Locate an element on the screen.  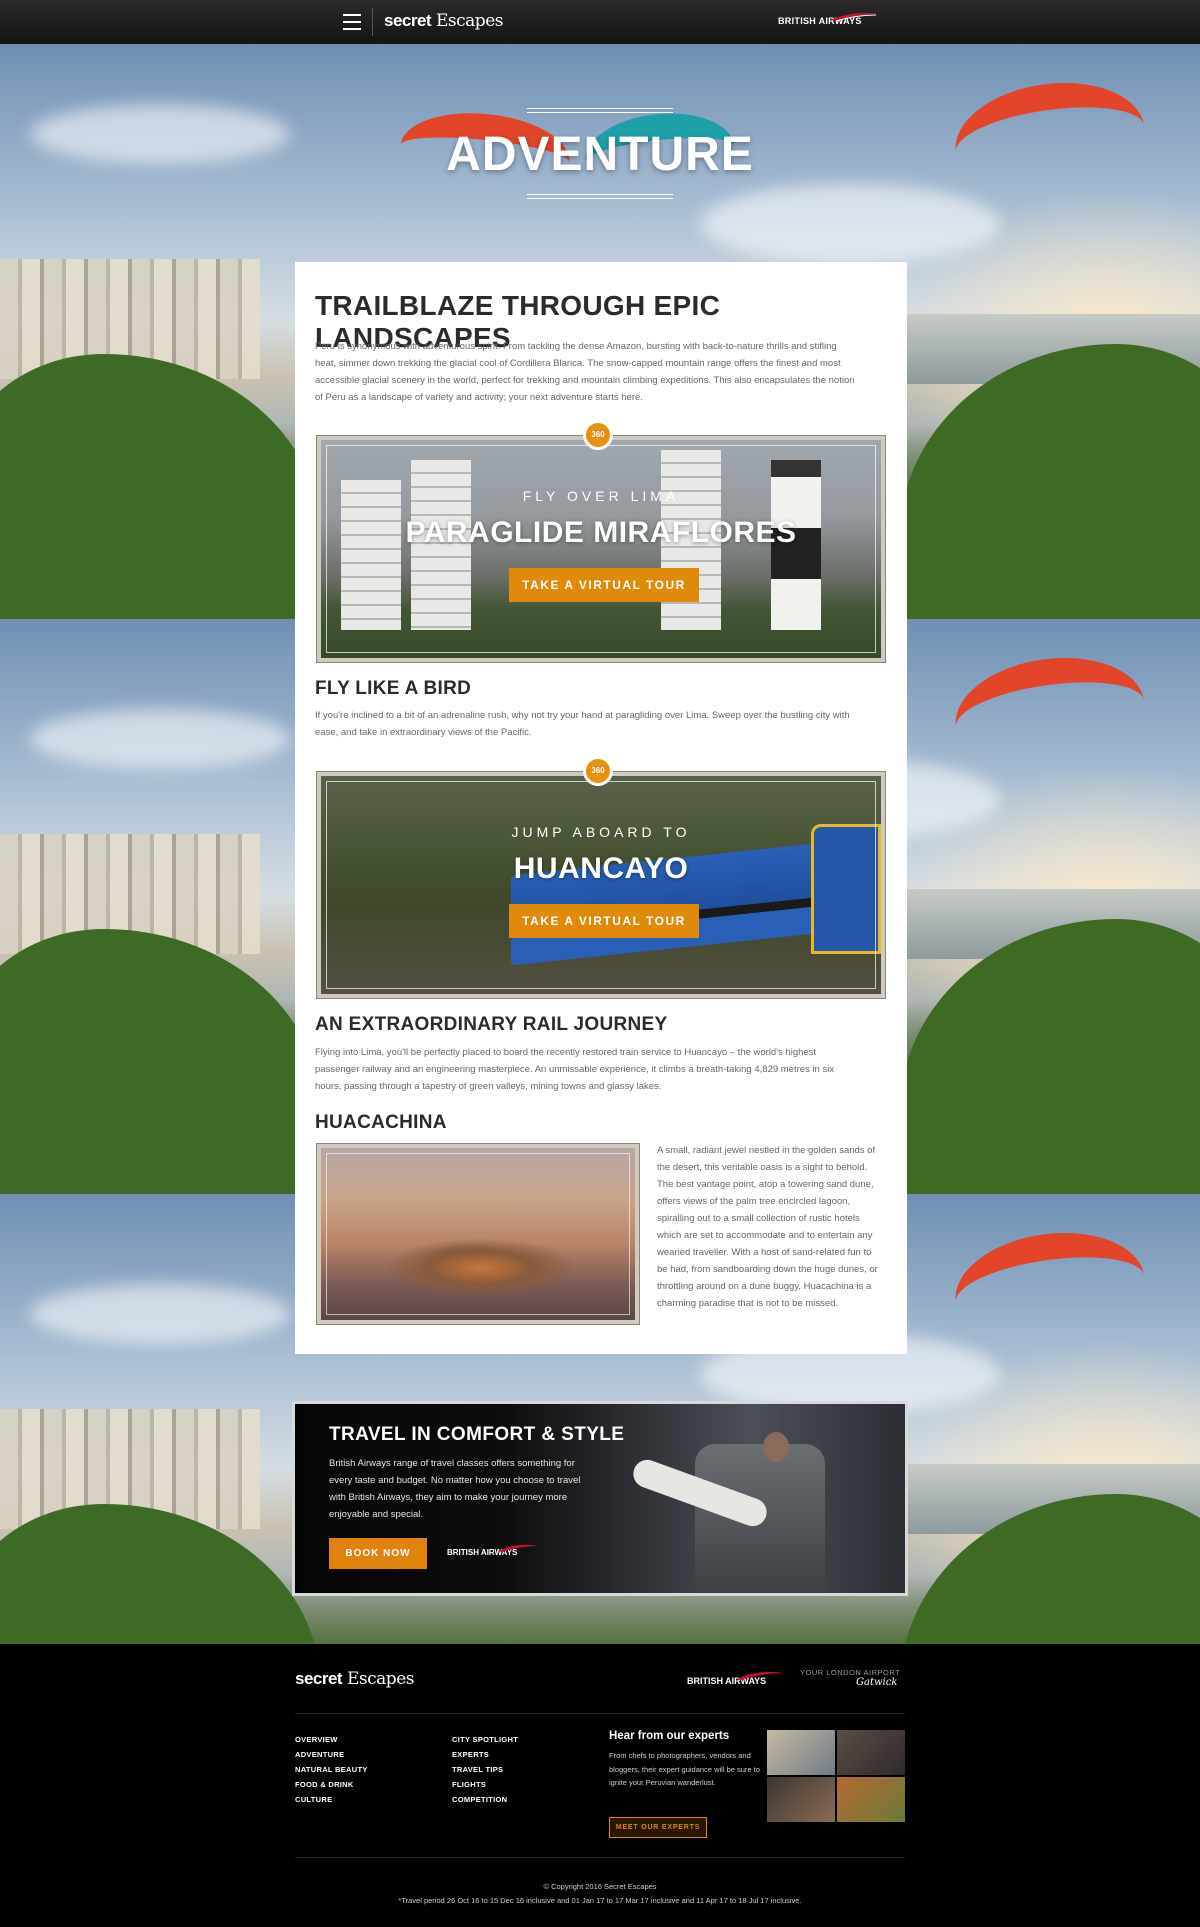
footer-link: OVERVIEW is located at coordinates (331, 1739).